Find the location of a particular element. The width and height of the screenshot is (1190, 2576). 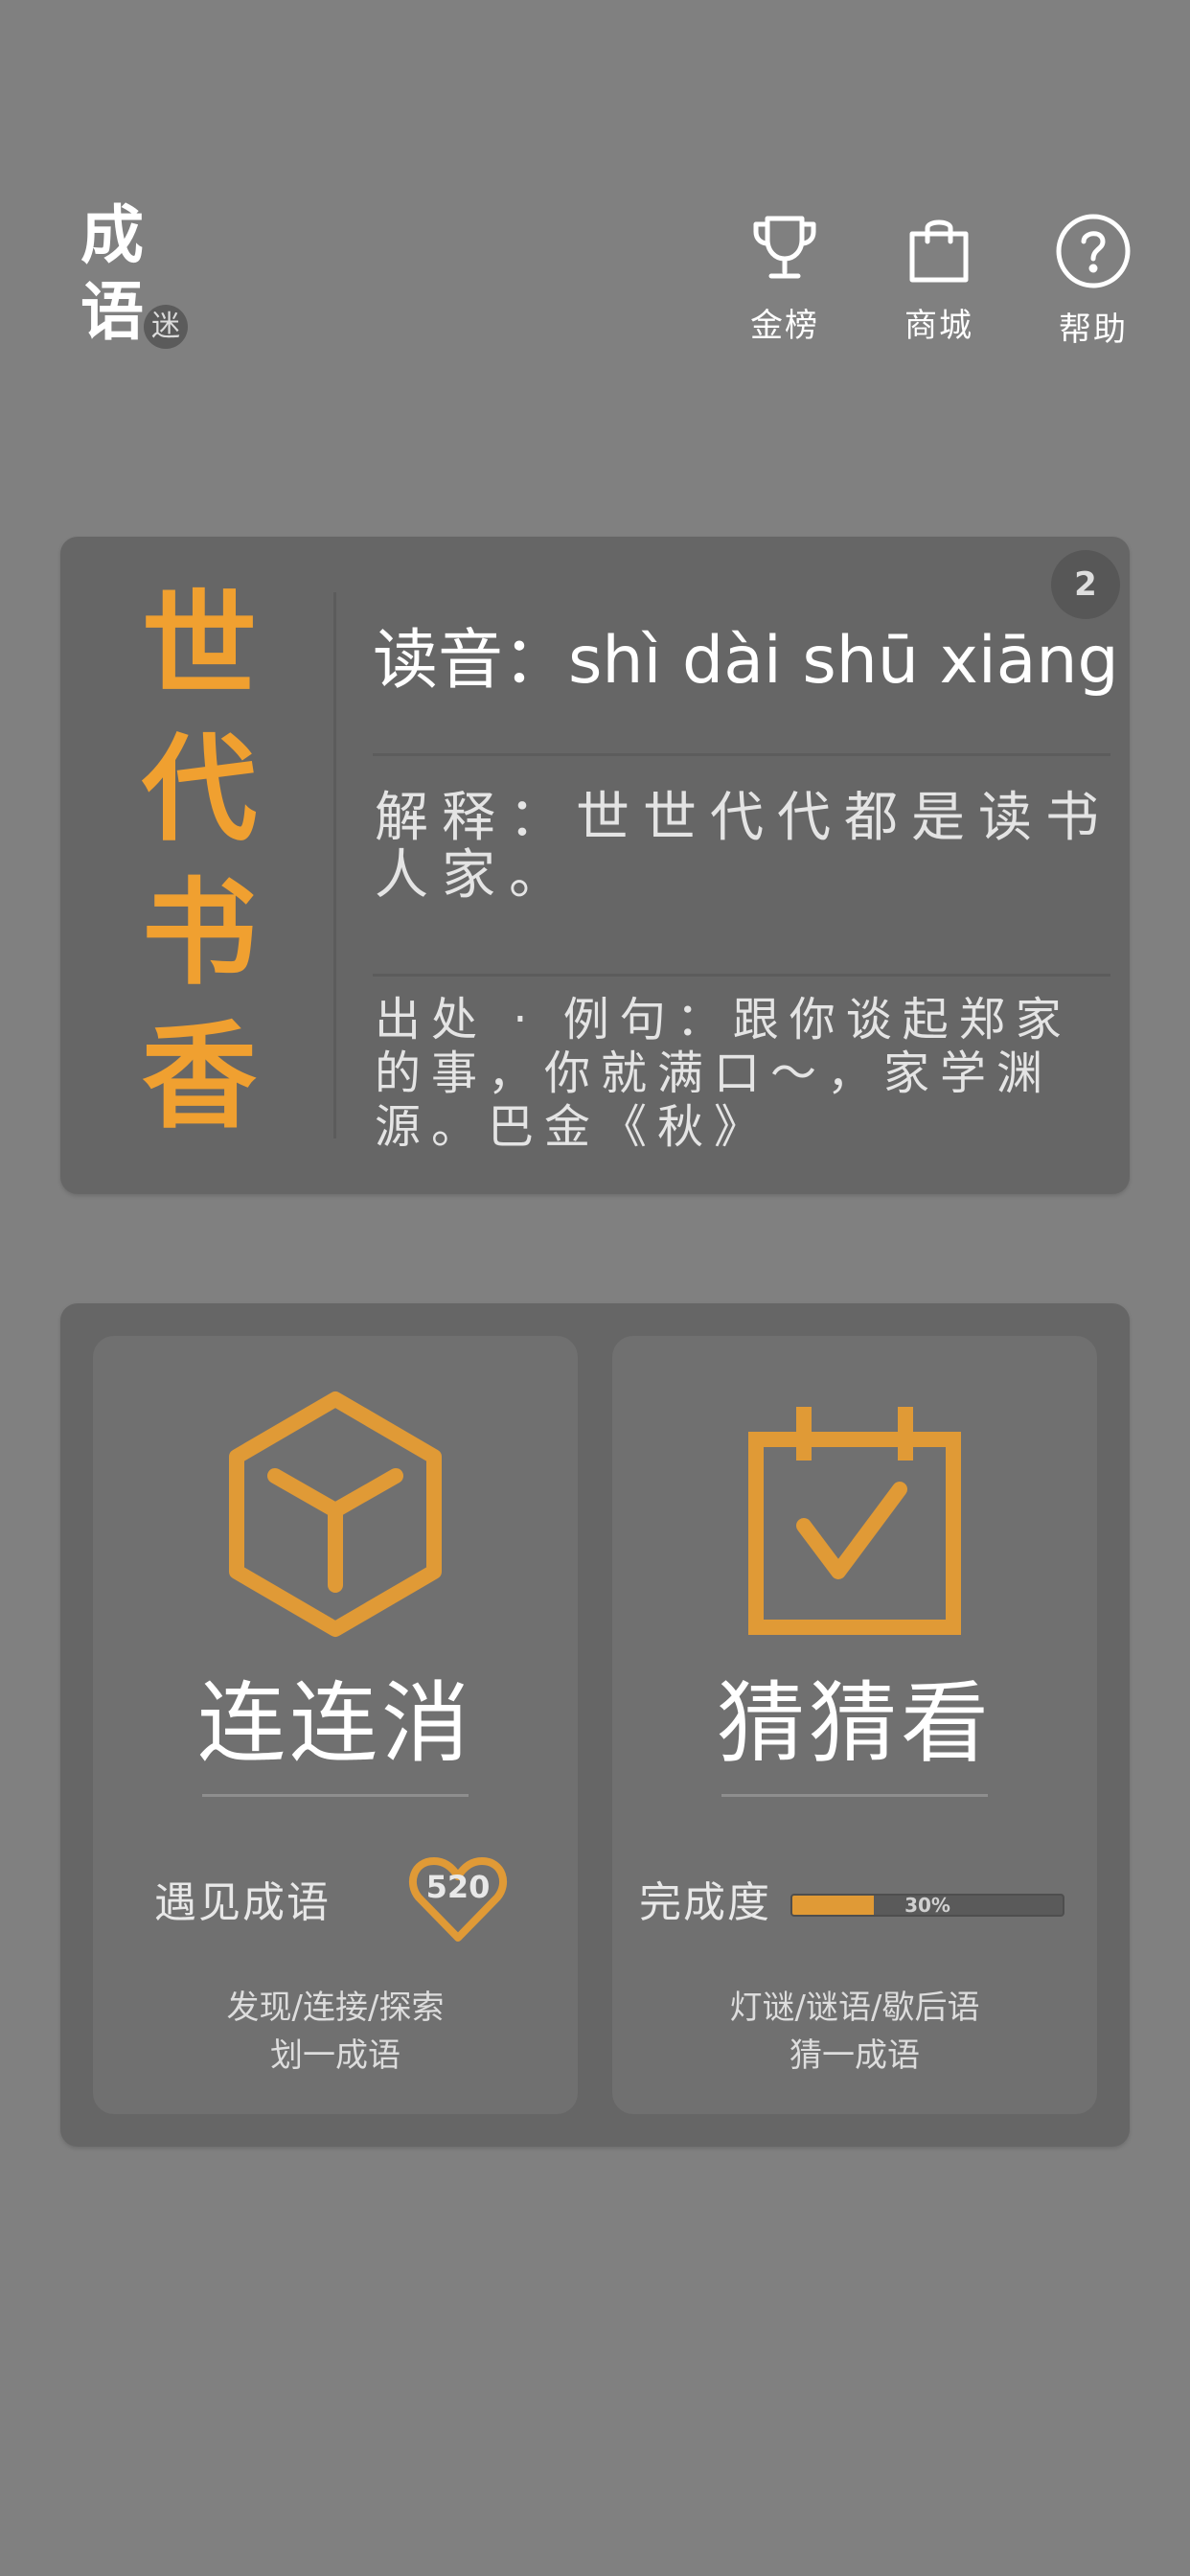

meet-count: 520 is located at coordinates (458, 1887).